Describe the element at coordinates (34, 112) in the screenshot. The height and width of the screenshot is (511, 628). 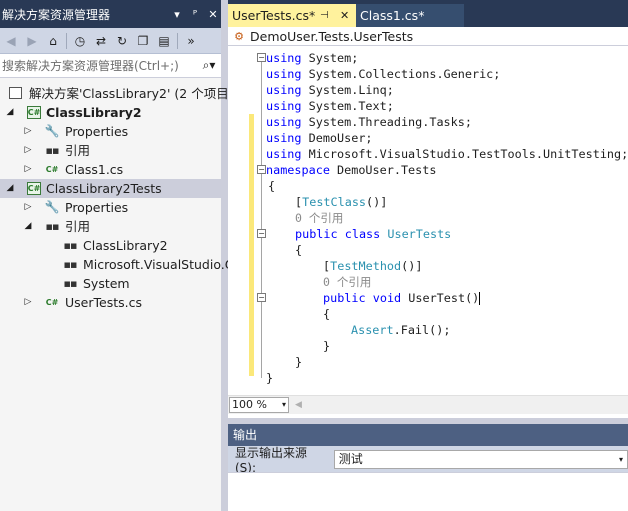
I see `csharp-project-icon: C#` at that location.